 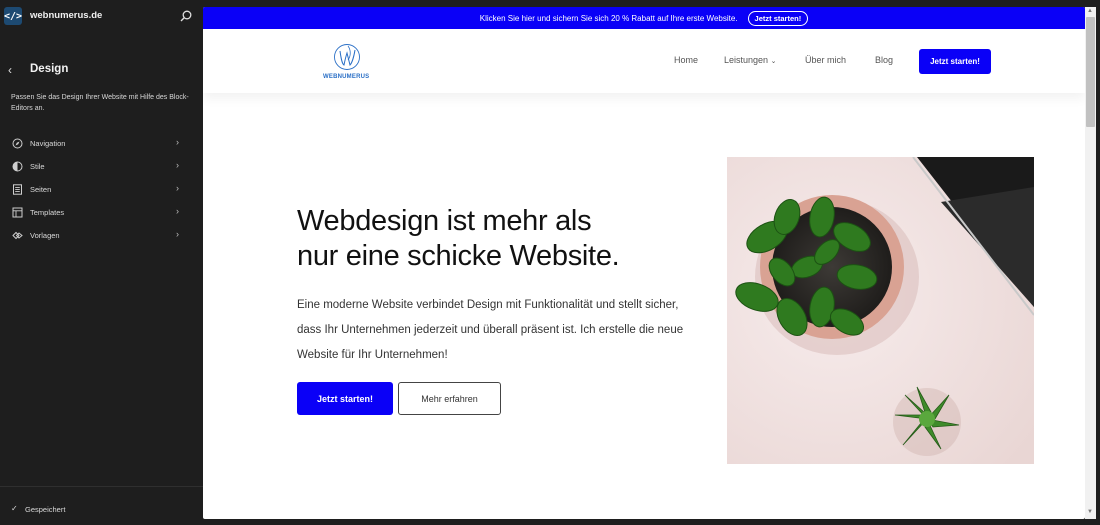 What do you see at coordinates (458, 256) in the screenshot?
I see `hero-title-line-2: nur eine schicke Website.` at bounding box center [458, 256].